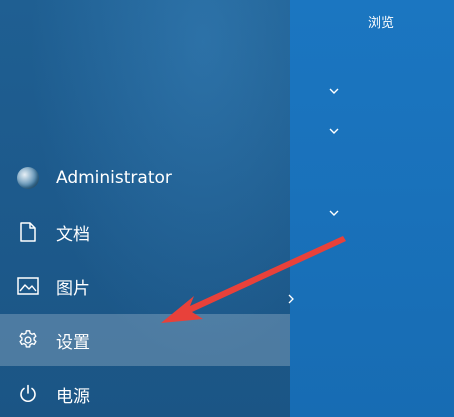  I want to click on menu-item-power: 电源, so click(145, 392).